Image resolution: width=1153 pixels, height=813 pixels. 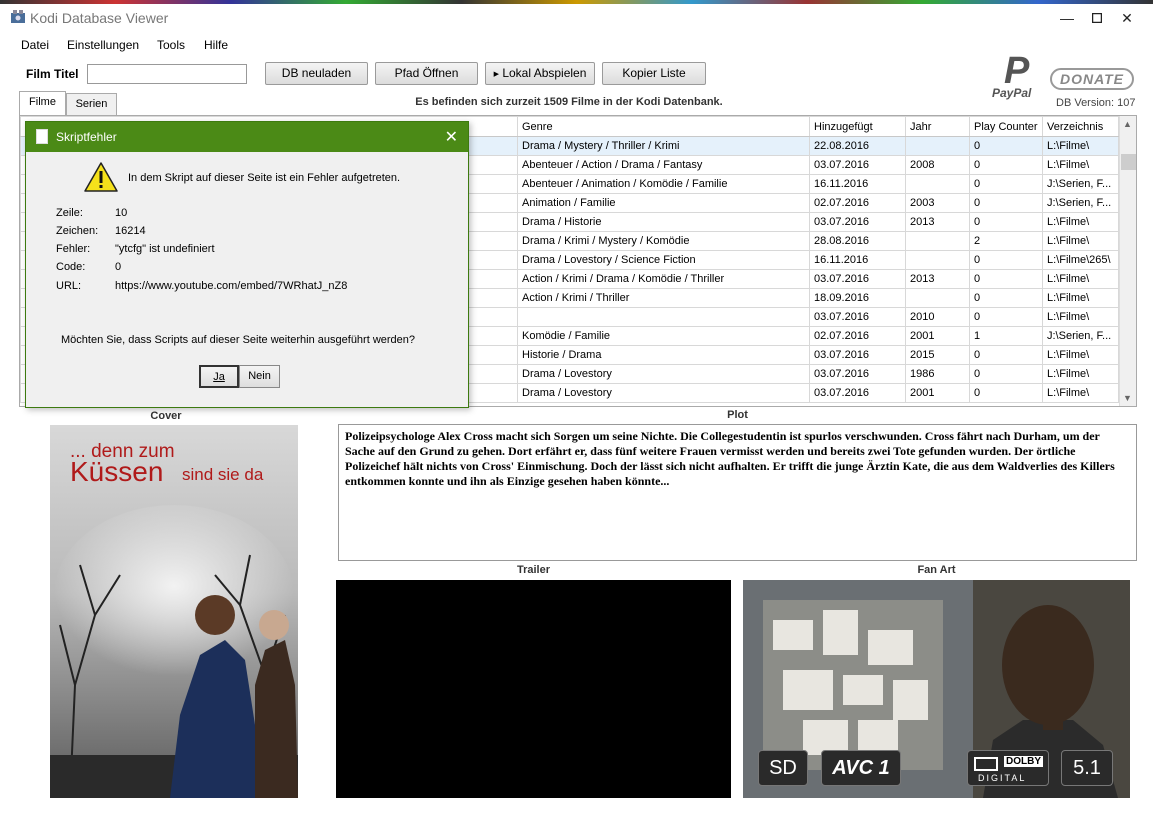 I want to click on badge-51: 5.1, so click(x=1087, y=768).